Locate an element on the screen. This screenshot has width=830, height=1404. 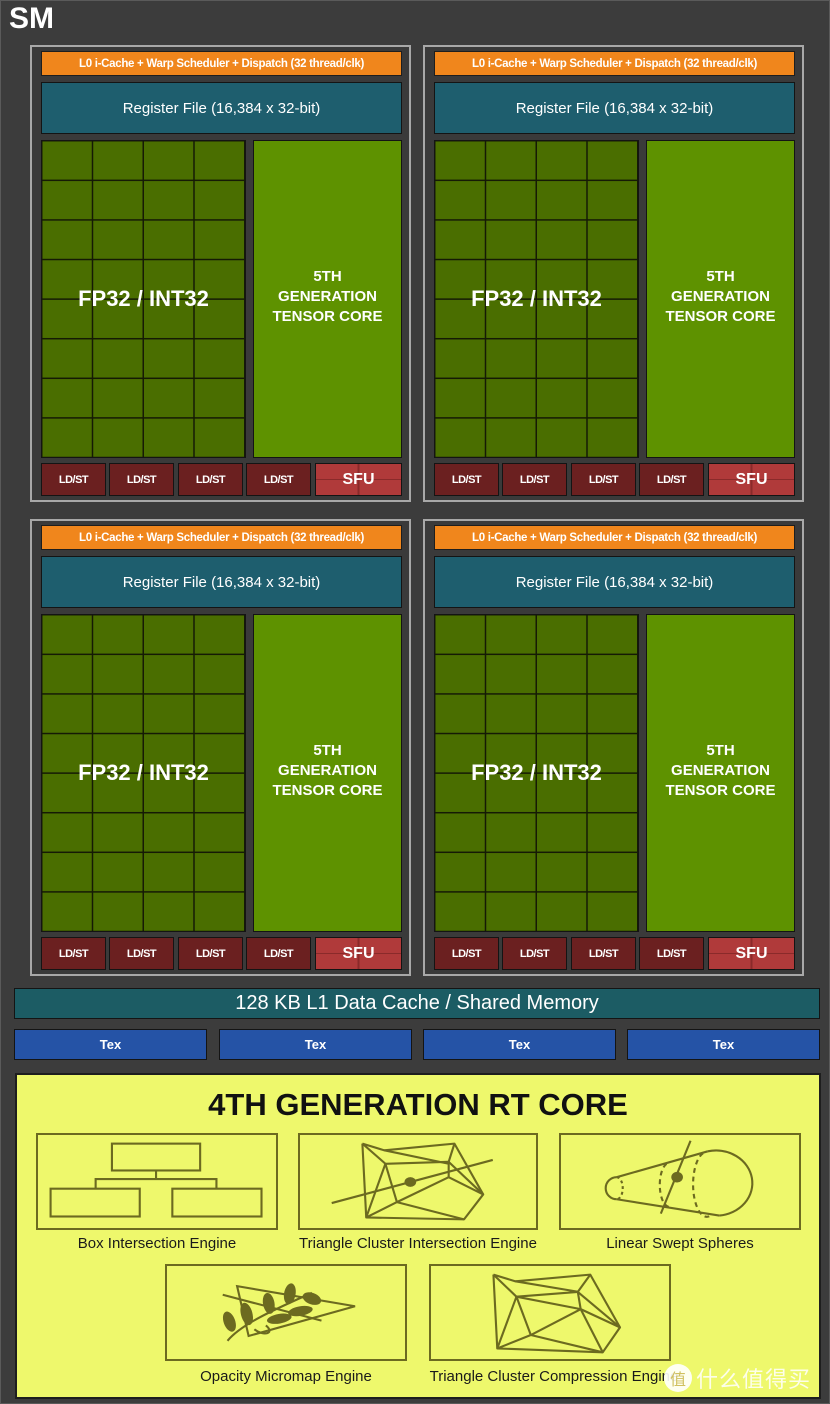
linear-swept-spheres is located at coordinates (680, 1181).